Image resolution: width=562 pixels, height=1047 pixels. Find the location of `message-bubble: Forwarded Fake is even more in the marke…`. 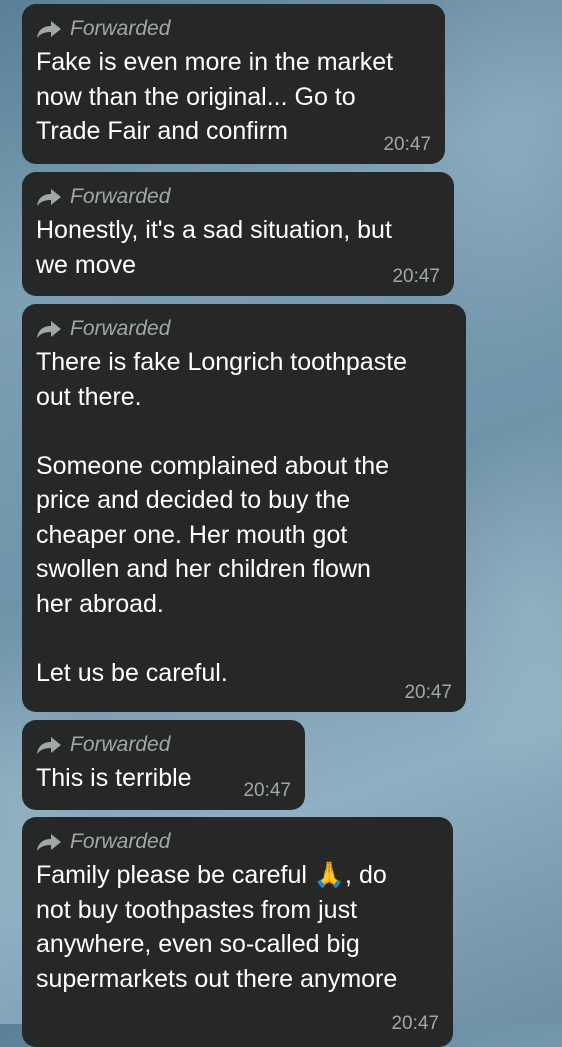

message-bubble: Forwarded Fake is even more in the marke… is located at coordinates (233, 84).